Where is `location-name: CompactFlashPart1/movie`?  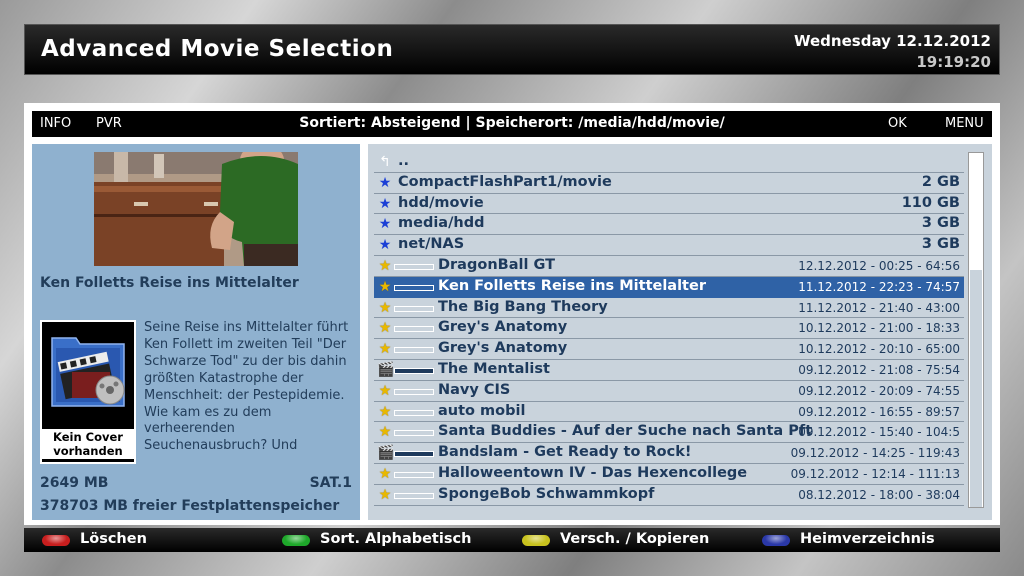 location-name: CompactFlashPart1/movie is located at coordinates (505, 181).